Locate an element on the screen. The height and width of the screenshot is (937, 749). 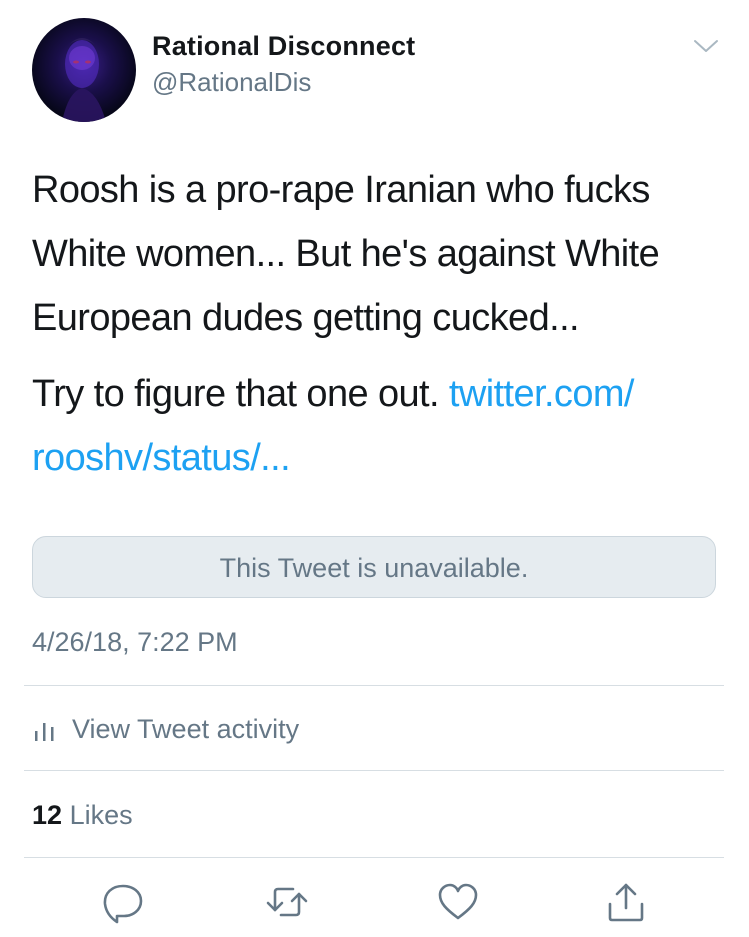
reply-icon is located at coordinates (123, 902).